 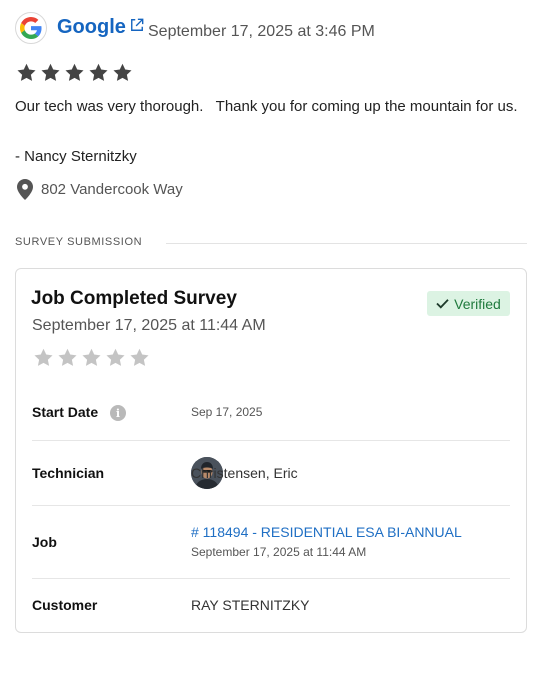 What do you see at coordinates (31, 28) in the screenshot?
I see `google-logo-icon` at bounding box center [31, 28].